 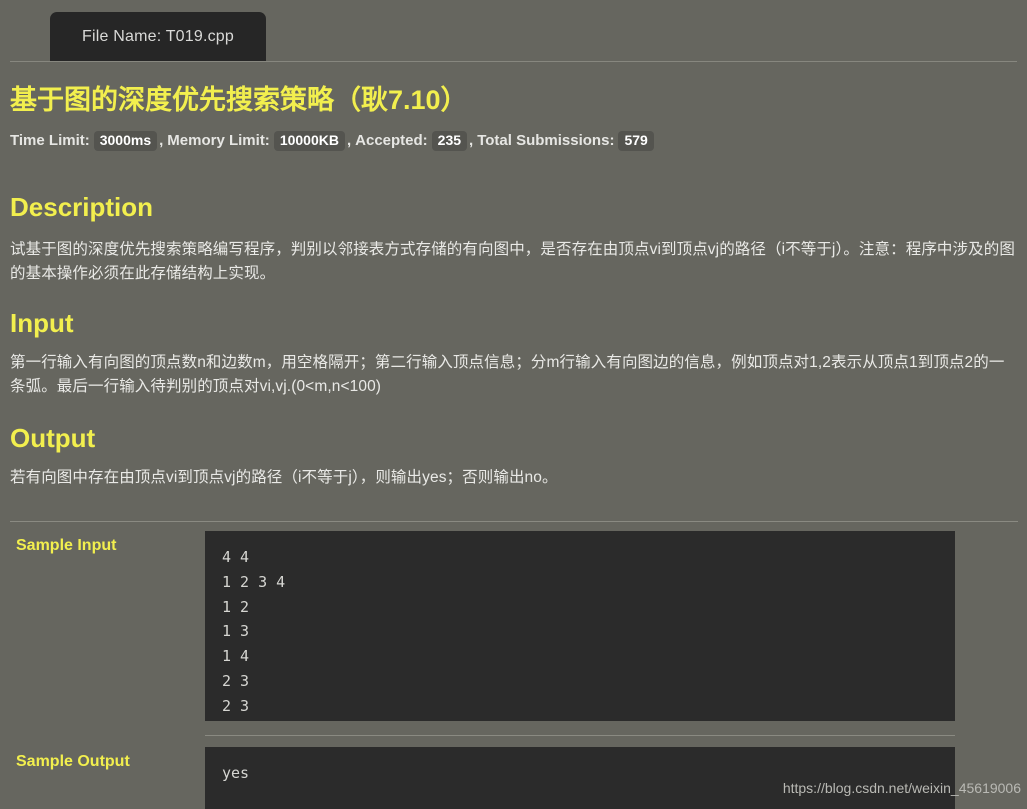 I want to click on accepted-label: Accepted:, so click(x=391, y=141).